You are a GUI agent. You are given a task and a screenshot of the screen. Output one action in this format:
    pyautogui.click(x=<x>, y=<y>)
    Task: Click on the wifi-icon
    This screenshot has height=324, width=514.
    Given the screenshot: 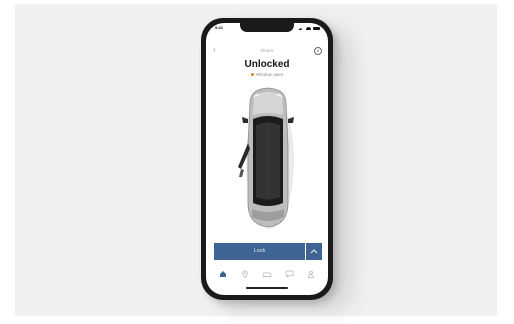 What is the action you would take?
    pyautogui.click(x=308, y=28)
    